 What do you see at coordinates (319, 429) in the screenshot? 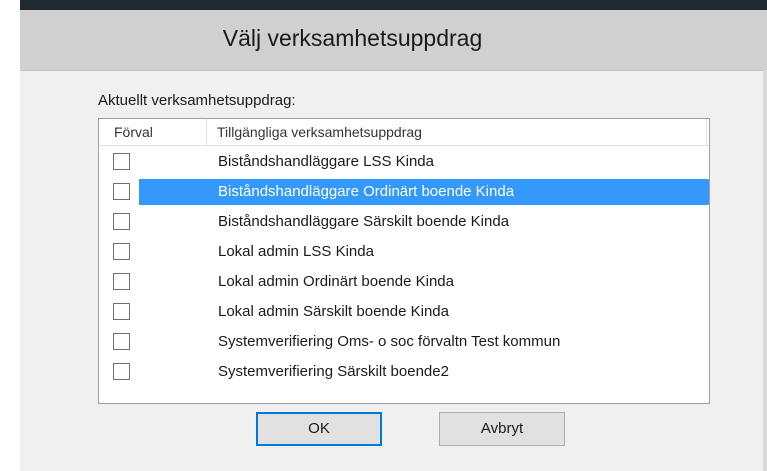
I see `ok-button: OK` at bounding box center [319, 429].